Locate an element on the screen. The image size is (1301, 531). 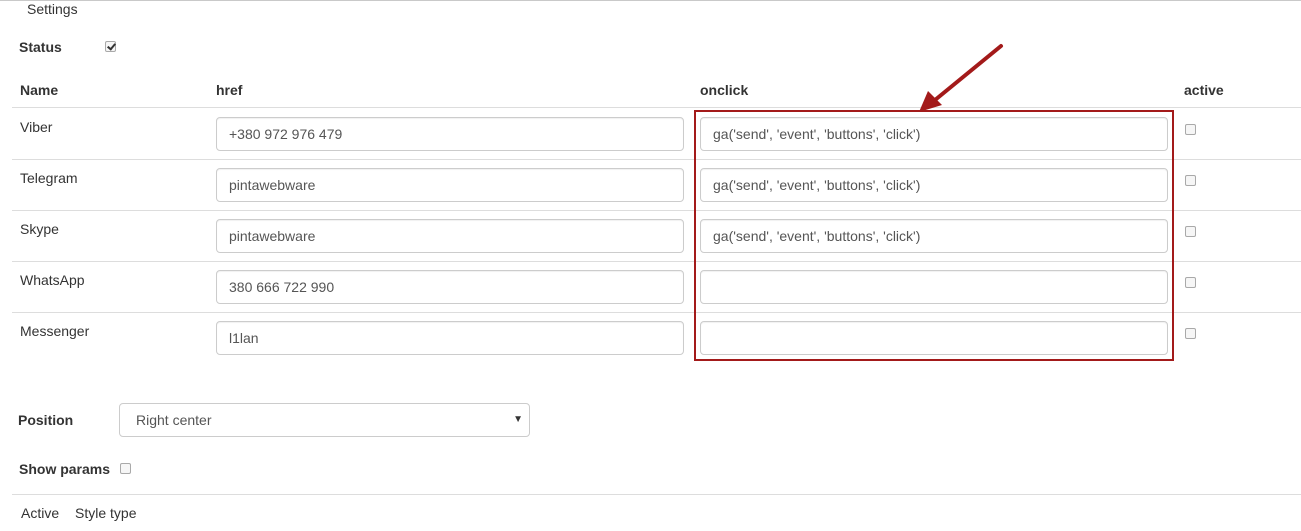
tab-active: Active is located at coordinates (40, 513).